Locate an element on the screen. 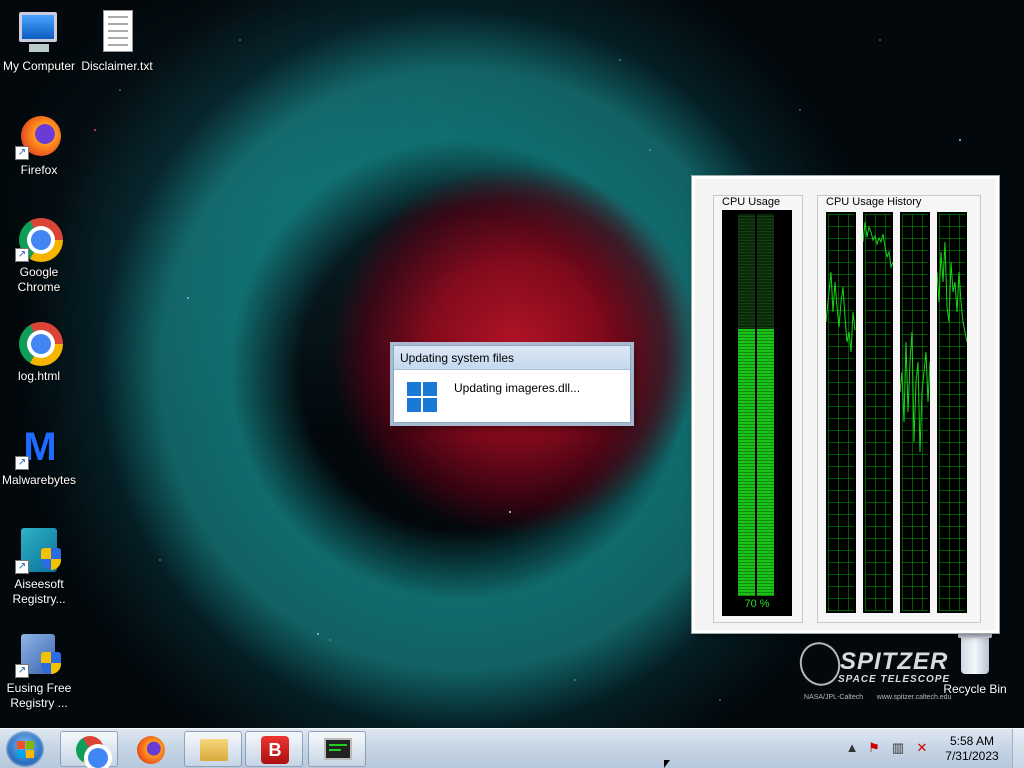 The height and width of the screenshot is (768, 1024). core-2-history is located at coordinates (878, 412).